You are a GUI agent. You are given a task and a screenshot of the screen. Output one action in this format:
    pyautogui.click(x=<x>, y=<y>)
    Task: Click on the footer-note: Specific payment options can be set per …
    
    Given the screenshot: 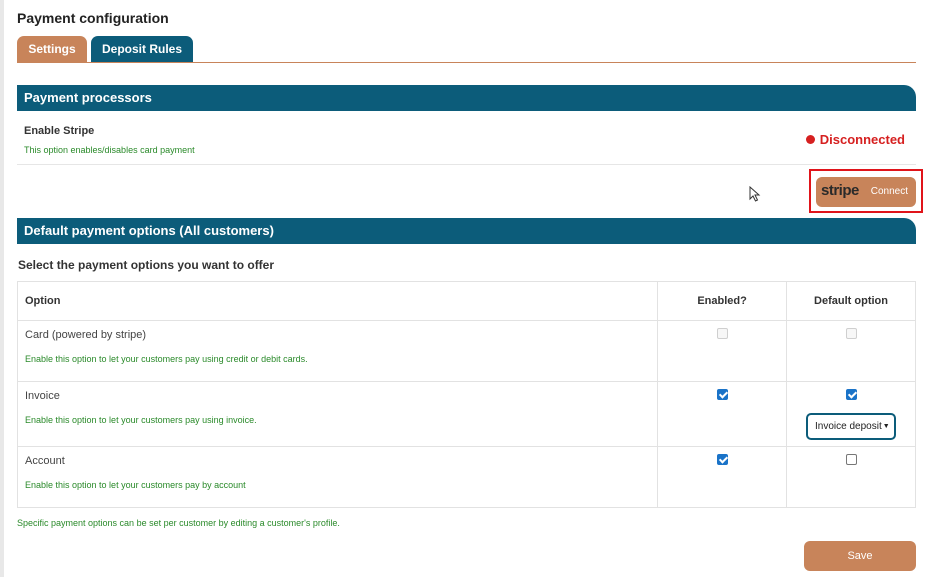 What is the action you would take?
    pyautogui.click(x=178, y=523)
    